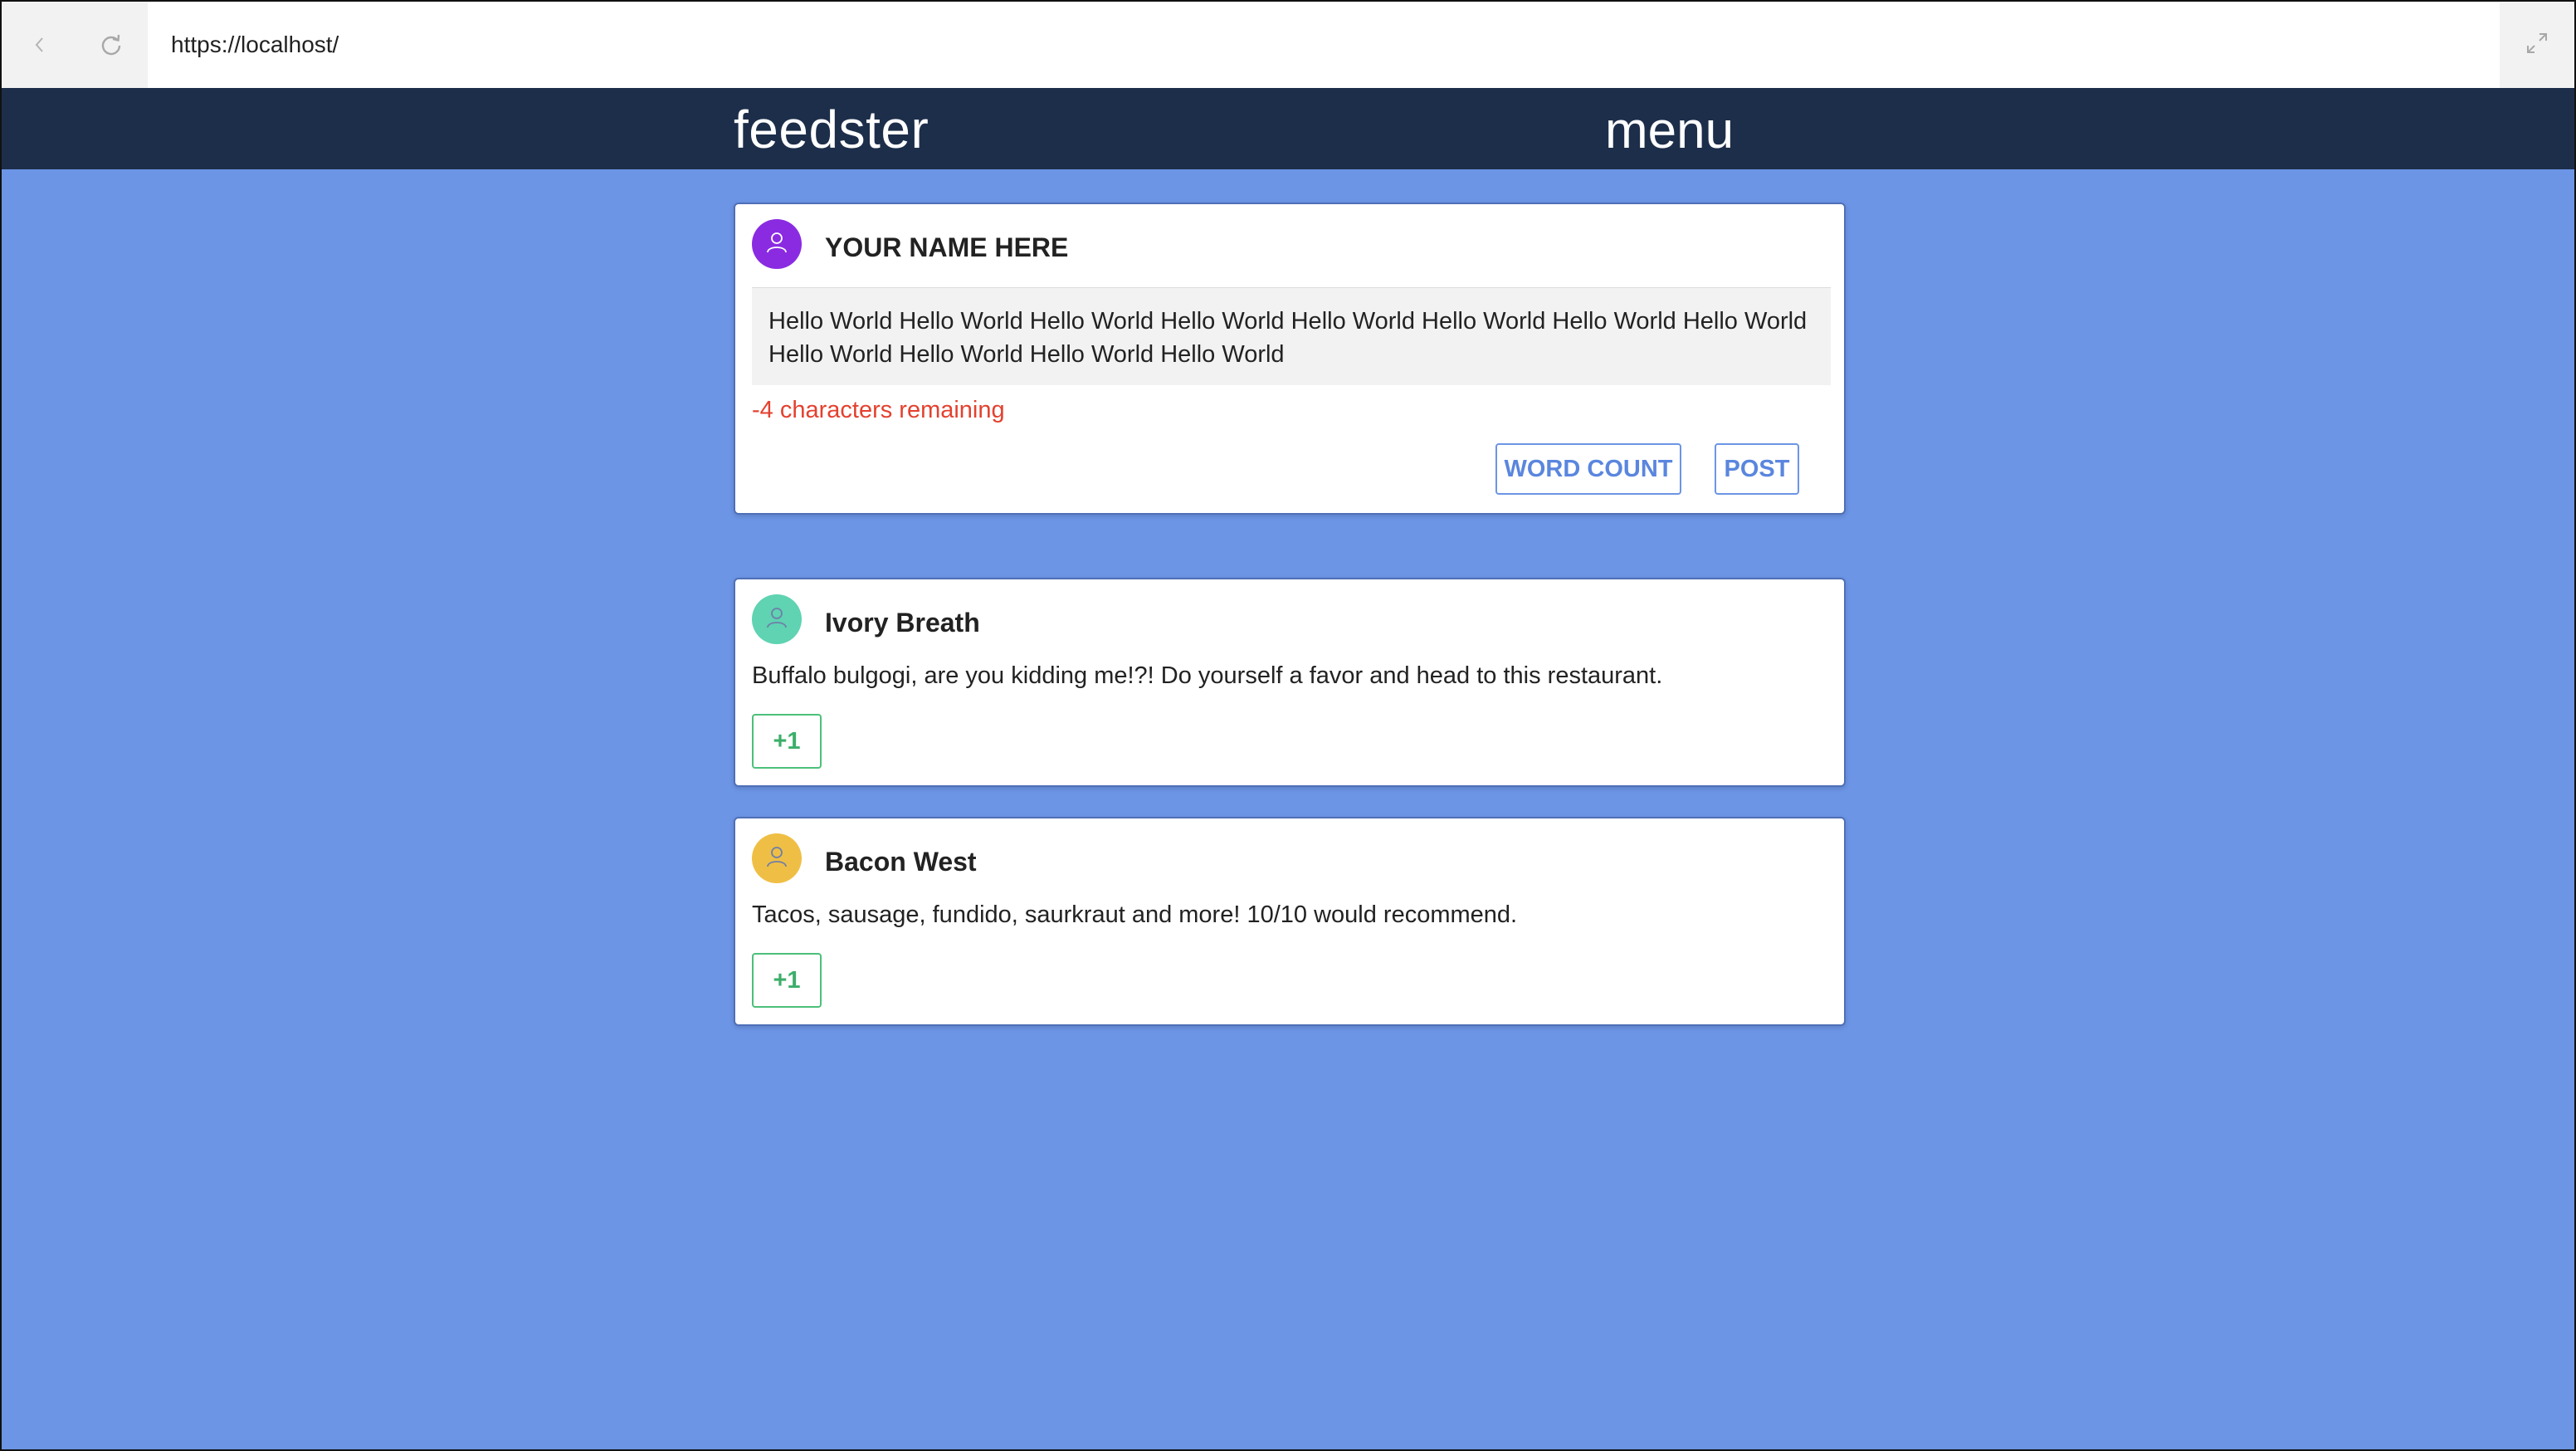 This screenshot has width=2576, height=1451. What do you see at coordinates (879, 410) in the screenshot?
I see `characters-remaining: -4 characters remaining` at bounding box center [879, 410].